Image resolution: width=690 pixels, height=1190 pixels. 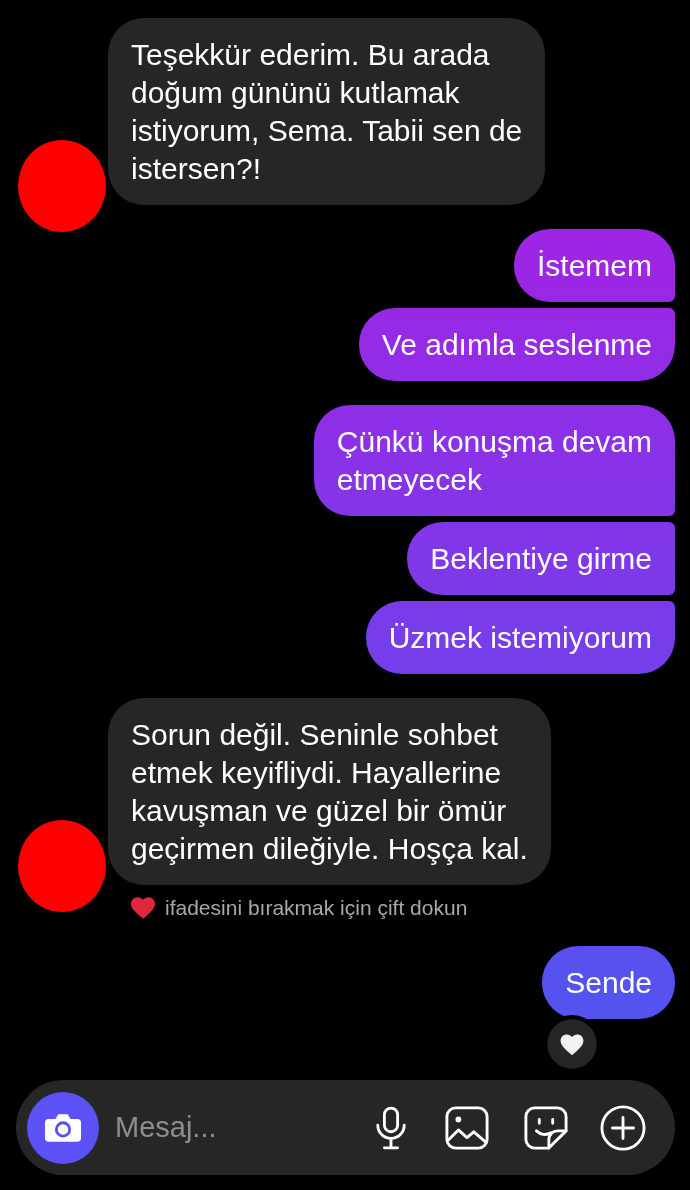 I want to click on message-bubble: Sorun değil. Seninle sohbet etmek keyifliydi. Hayallerine kavuşman ve güzel bir ömür geçirmen dileğiyle. Hoşça kal., so click(x=329, y=791).